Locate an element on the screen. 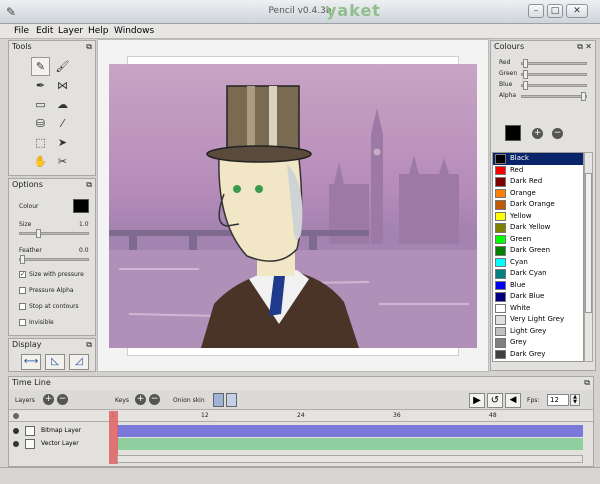  clear-icon: ✂ is located at coordinates (62, 161).